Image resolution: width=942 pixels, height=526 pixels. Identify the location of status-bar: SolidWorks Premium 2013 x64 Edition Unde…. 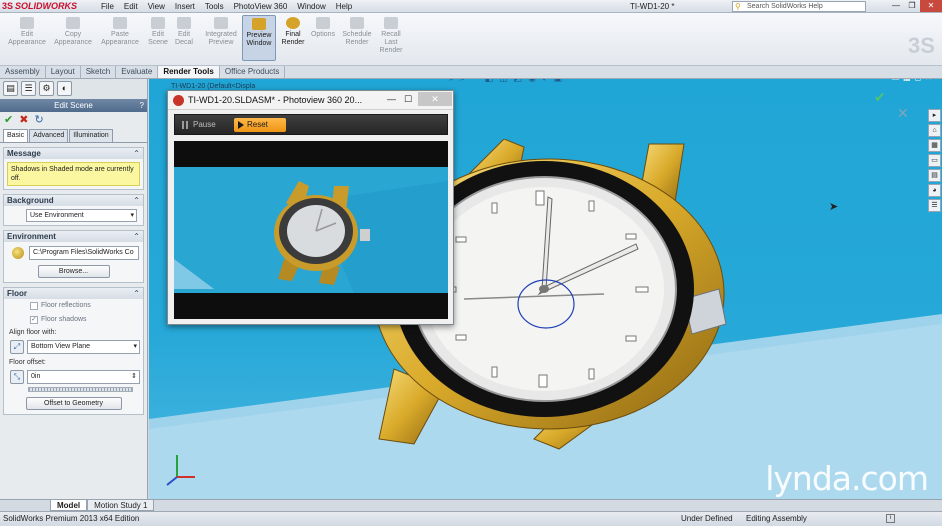
(471, 518).